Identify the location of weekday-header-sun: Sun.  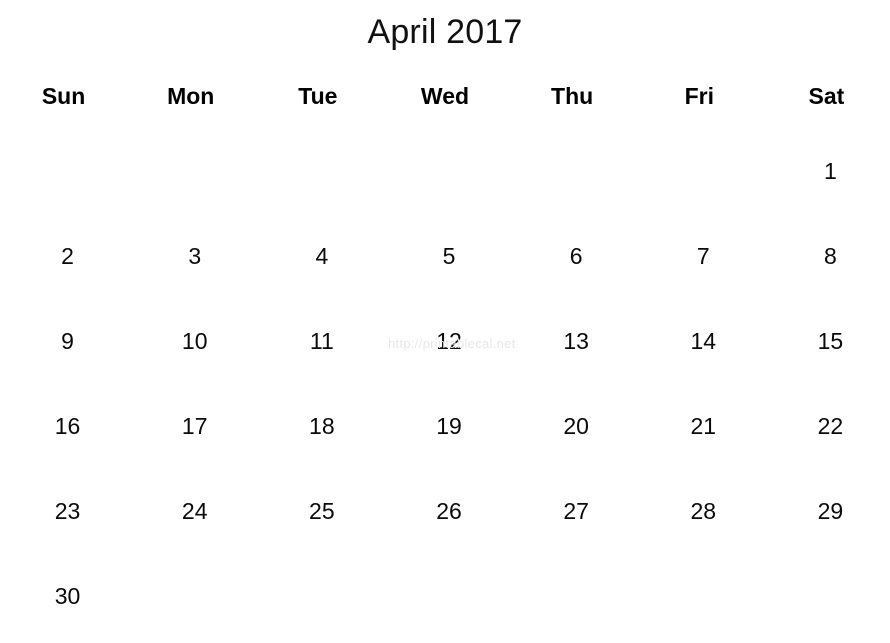
(63, 96).